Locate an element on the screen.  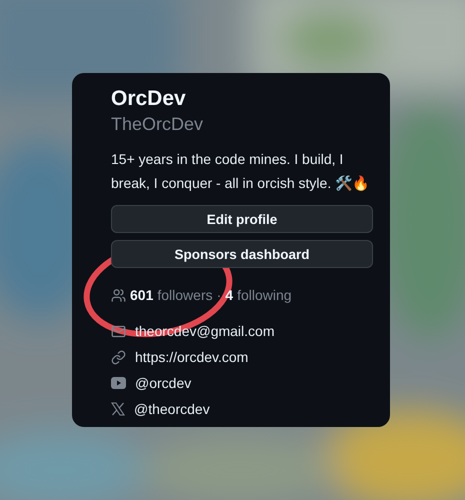
profile-link: @theorcdev is located at coordinates (172, 409).